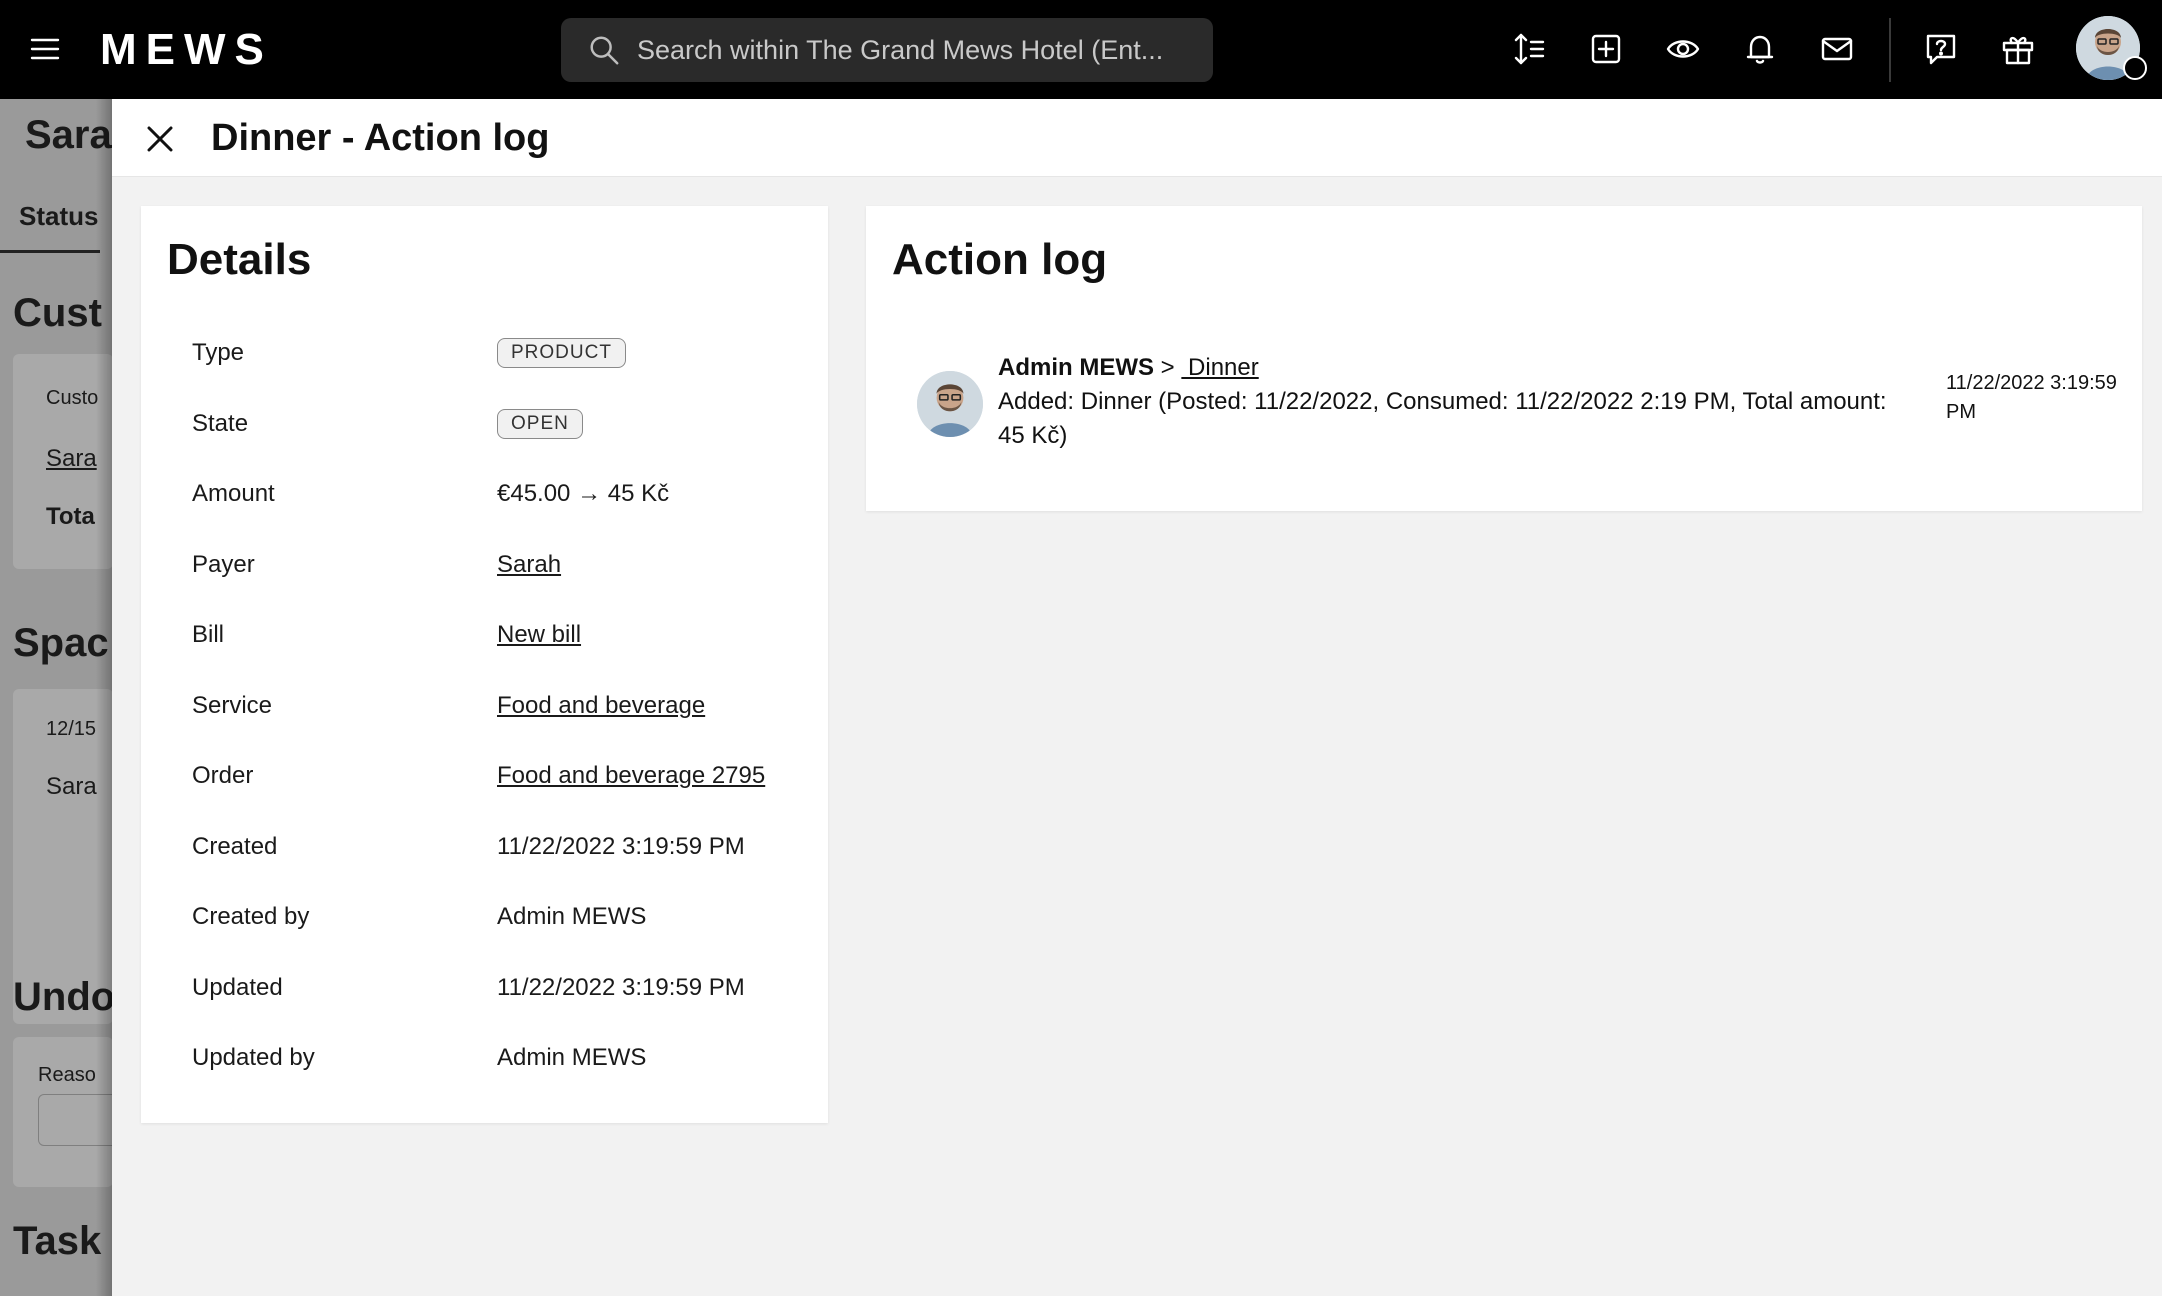  Describe the element at coordinates (1941, 49) in the screenshot. I see `help-icon` at that location.